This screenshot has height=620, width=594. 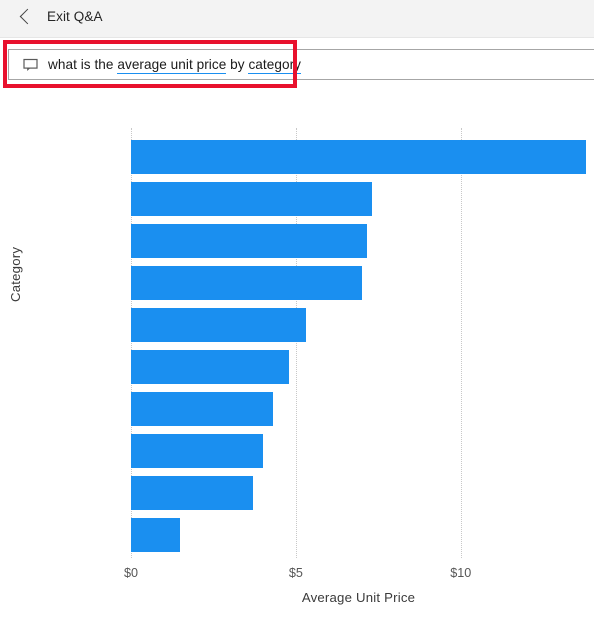 What do you see at coordinates (75, 16) in the screenshot?
I see `exit-qna-label: Exit Q&A` at bounding box center [75, 16].